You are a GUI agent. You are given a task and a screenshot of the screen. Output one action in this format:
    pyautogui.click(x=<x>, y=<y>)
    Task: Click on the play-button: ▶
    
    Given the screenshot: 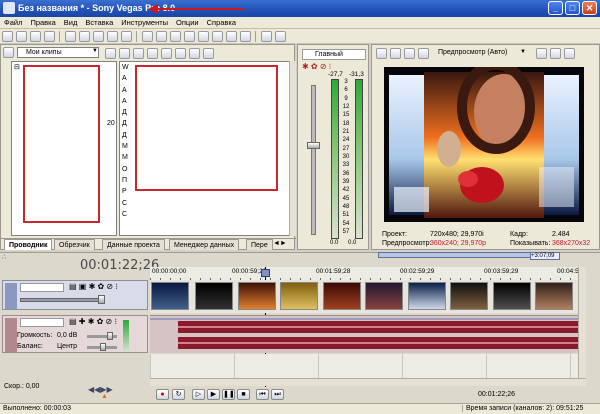 What is the action you would take?
    pyautogui.click(x=213, y=394)
    